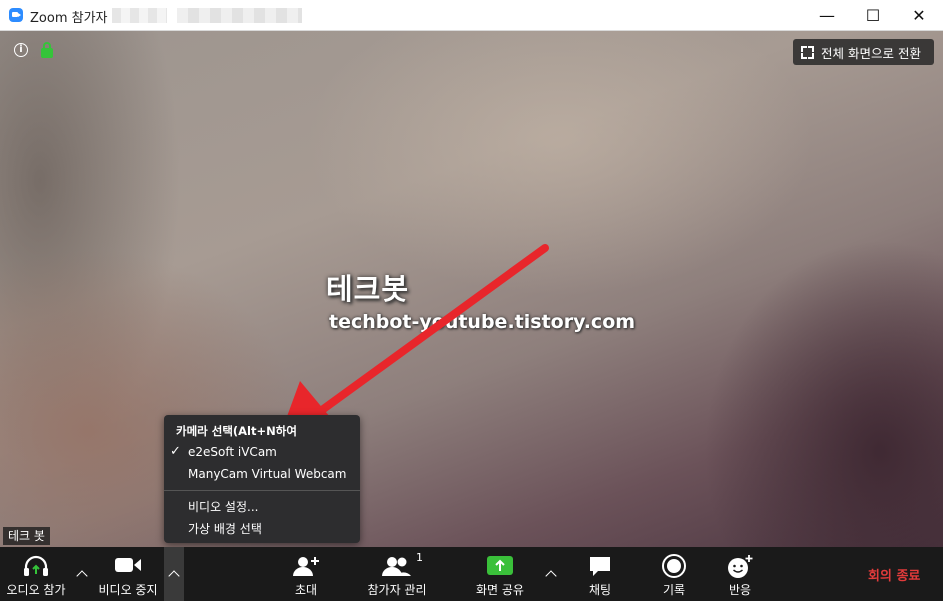 The width and height of the screenshot is (943, 601). I want to click on red-arrow-annotation, so click(413, 342).